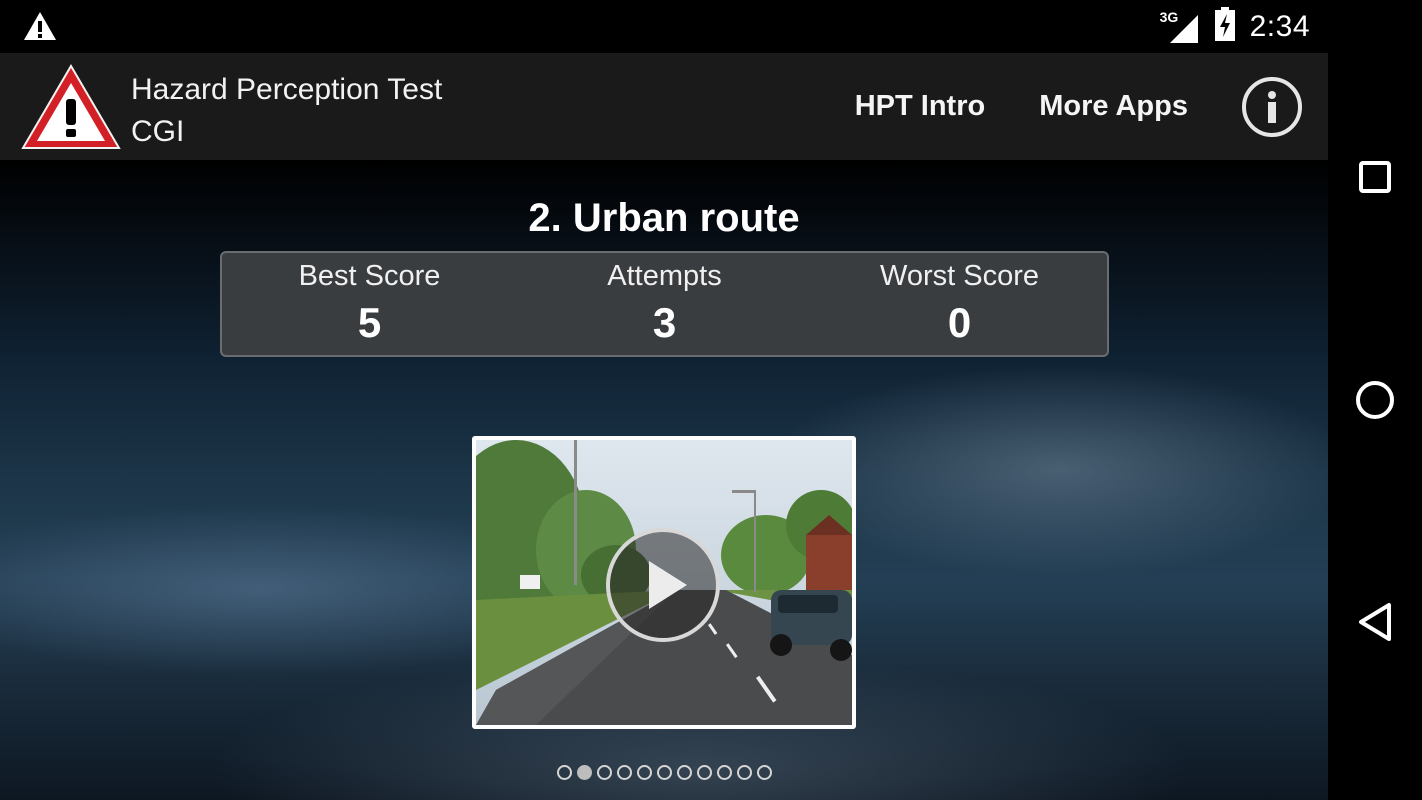 The height and width of the screenshot is (800, 1422). I want to click on attempts: Attempts 3, so click(664, 304).